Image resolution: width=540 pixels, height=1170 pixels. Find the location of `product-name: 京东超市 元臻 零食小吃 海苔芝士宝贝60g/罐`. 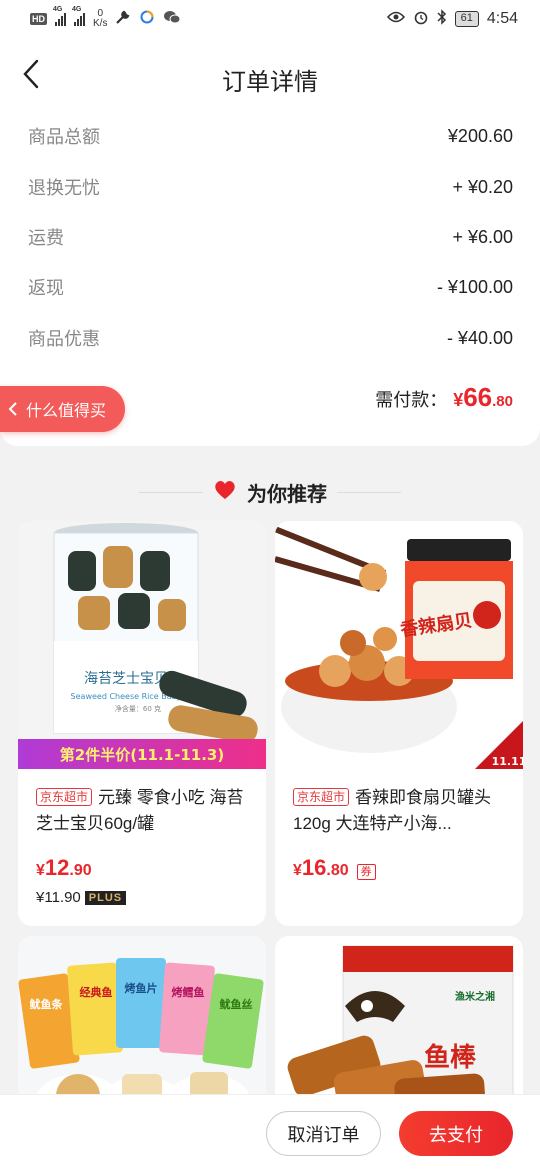

product-name: 京东超市 元臻 零食小吃 海苔芝士宝贝60g/罐 is located at coordinates (140, 810).